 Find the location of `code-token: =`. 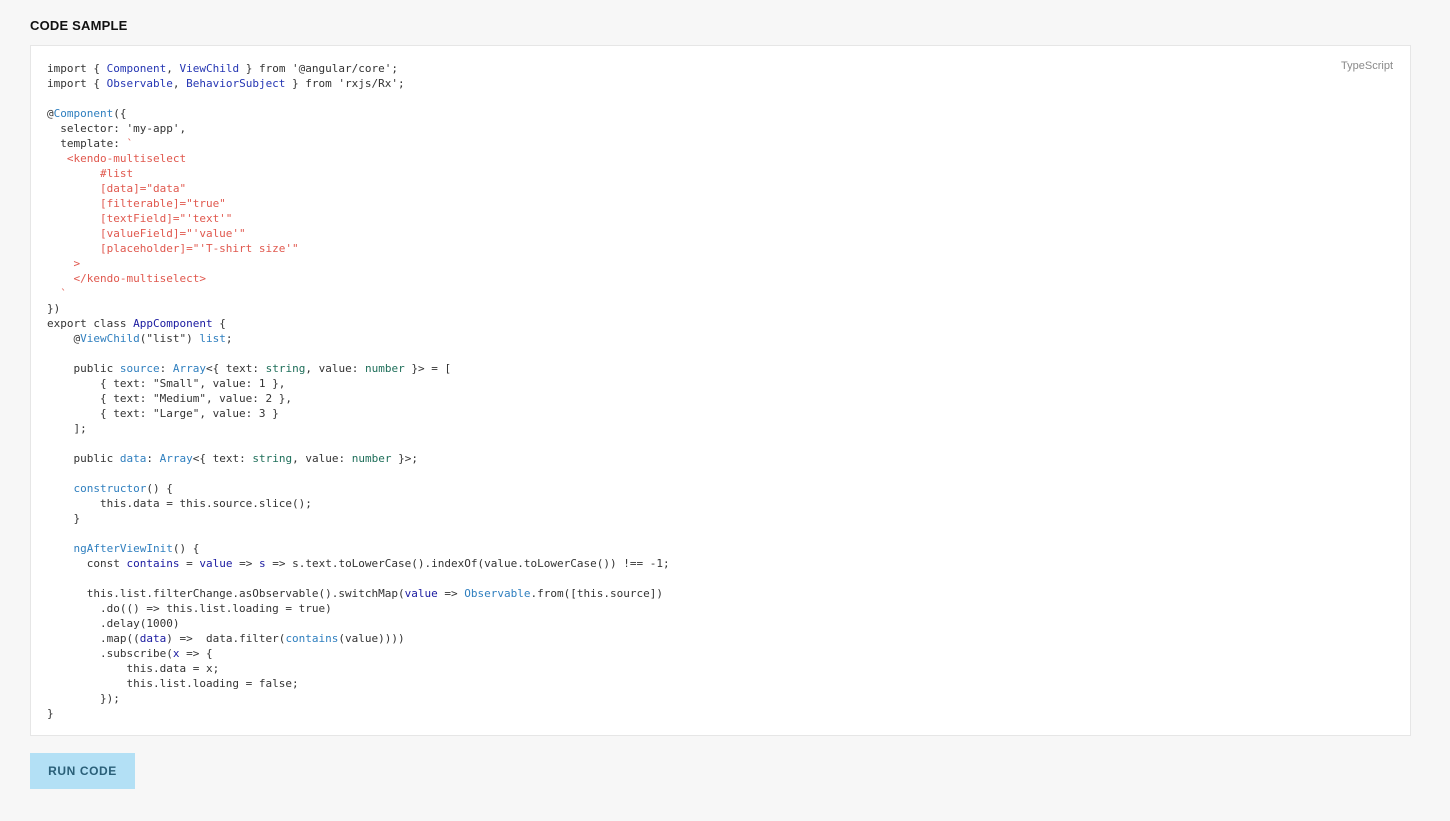

code-token: = is located at coordinates (189, 563).